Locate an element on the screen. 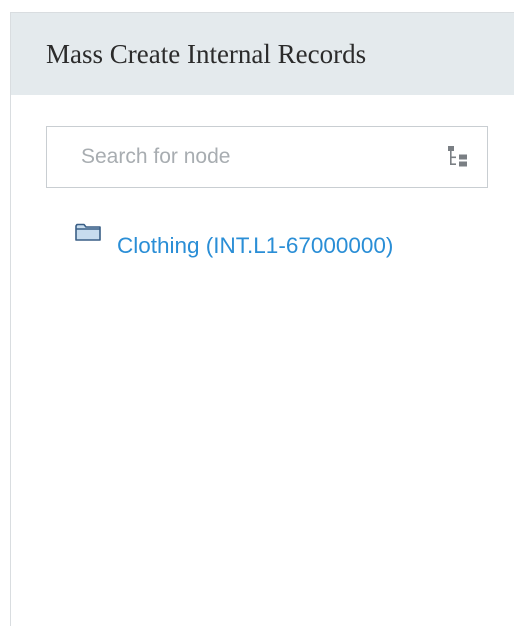 The height and width of the screenshot is (626, 514). node-tree: Clothing (INT.L1-67000000) is located at coordinates (234, 239).